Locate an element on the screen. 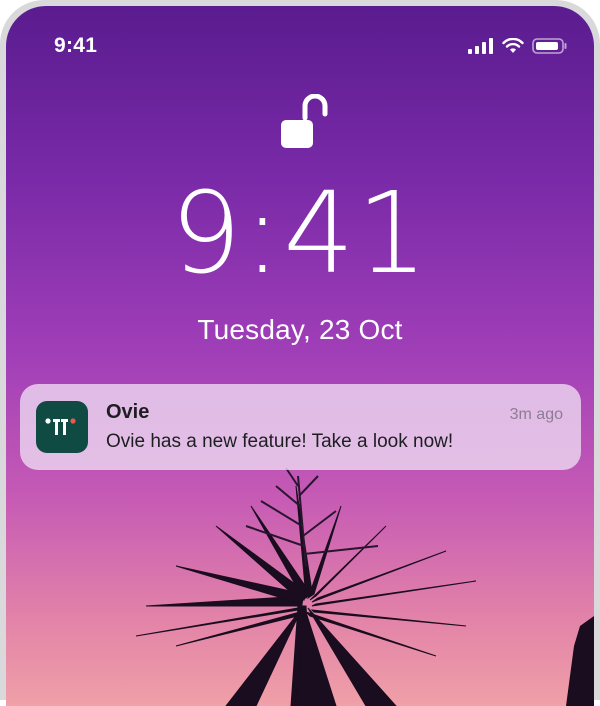 This screenshot has width=600, height=706. status-bar: 9:41 is located at coordinates (300, 47).